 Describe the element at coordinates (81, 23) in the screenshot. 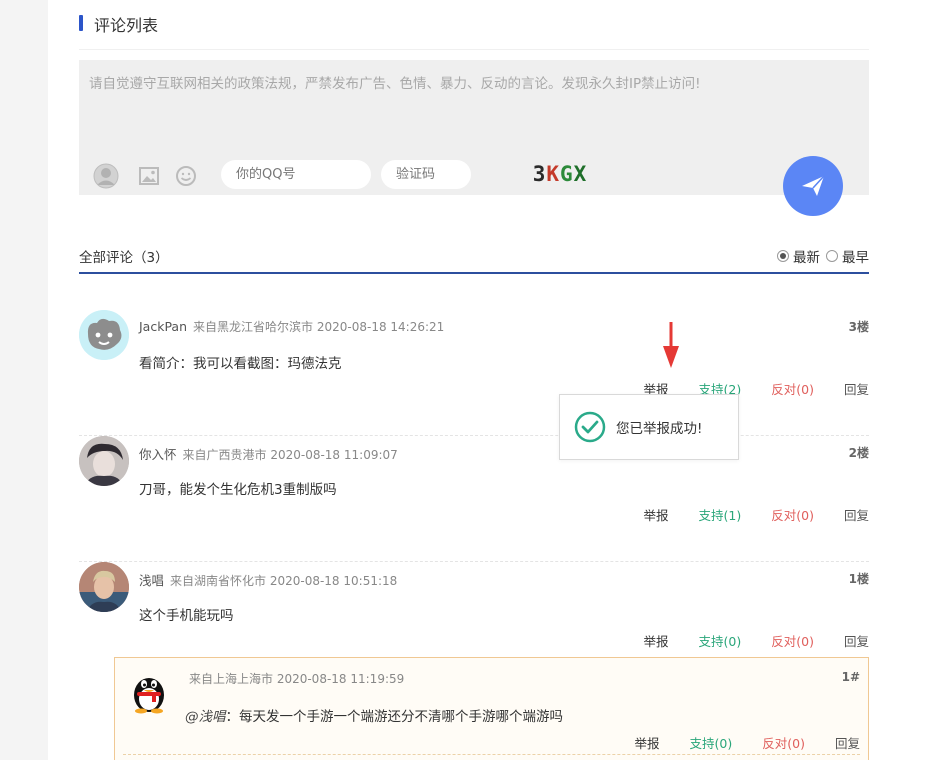

I see `section-accent-bar` at that location.